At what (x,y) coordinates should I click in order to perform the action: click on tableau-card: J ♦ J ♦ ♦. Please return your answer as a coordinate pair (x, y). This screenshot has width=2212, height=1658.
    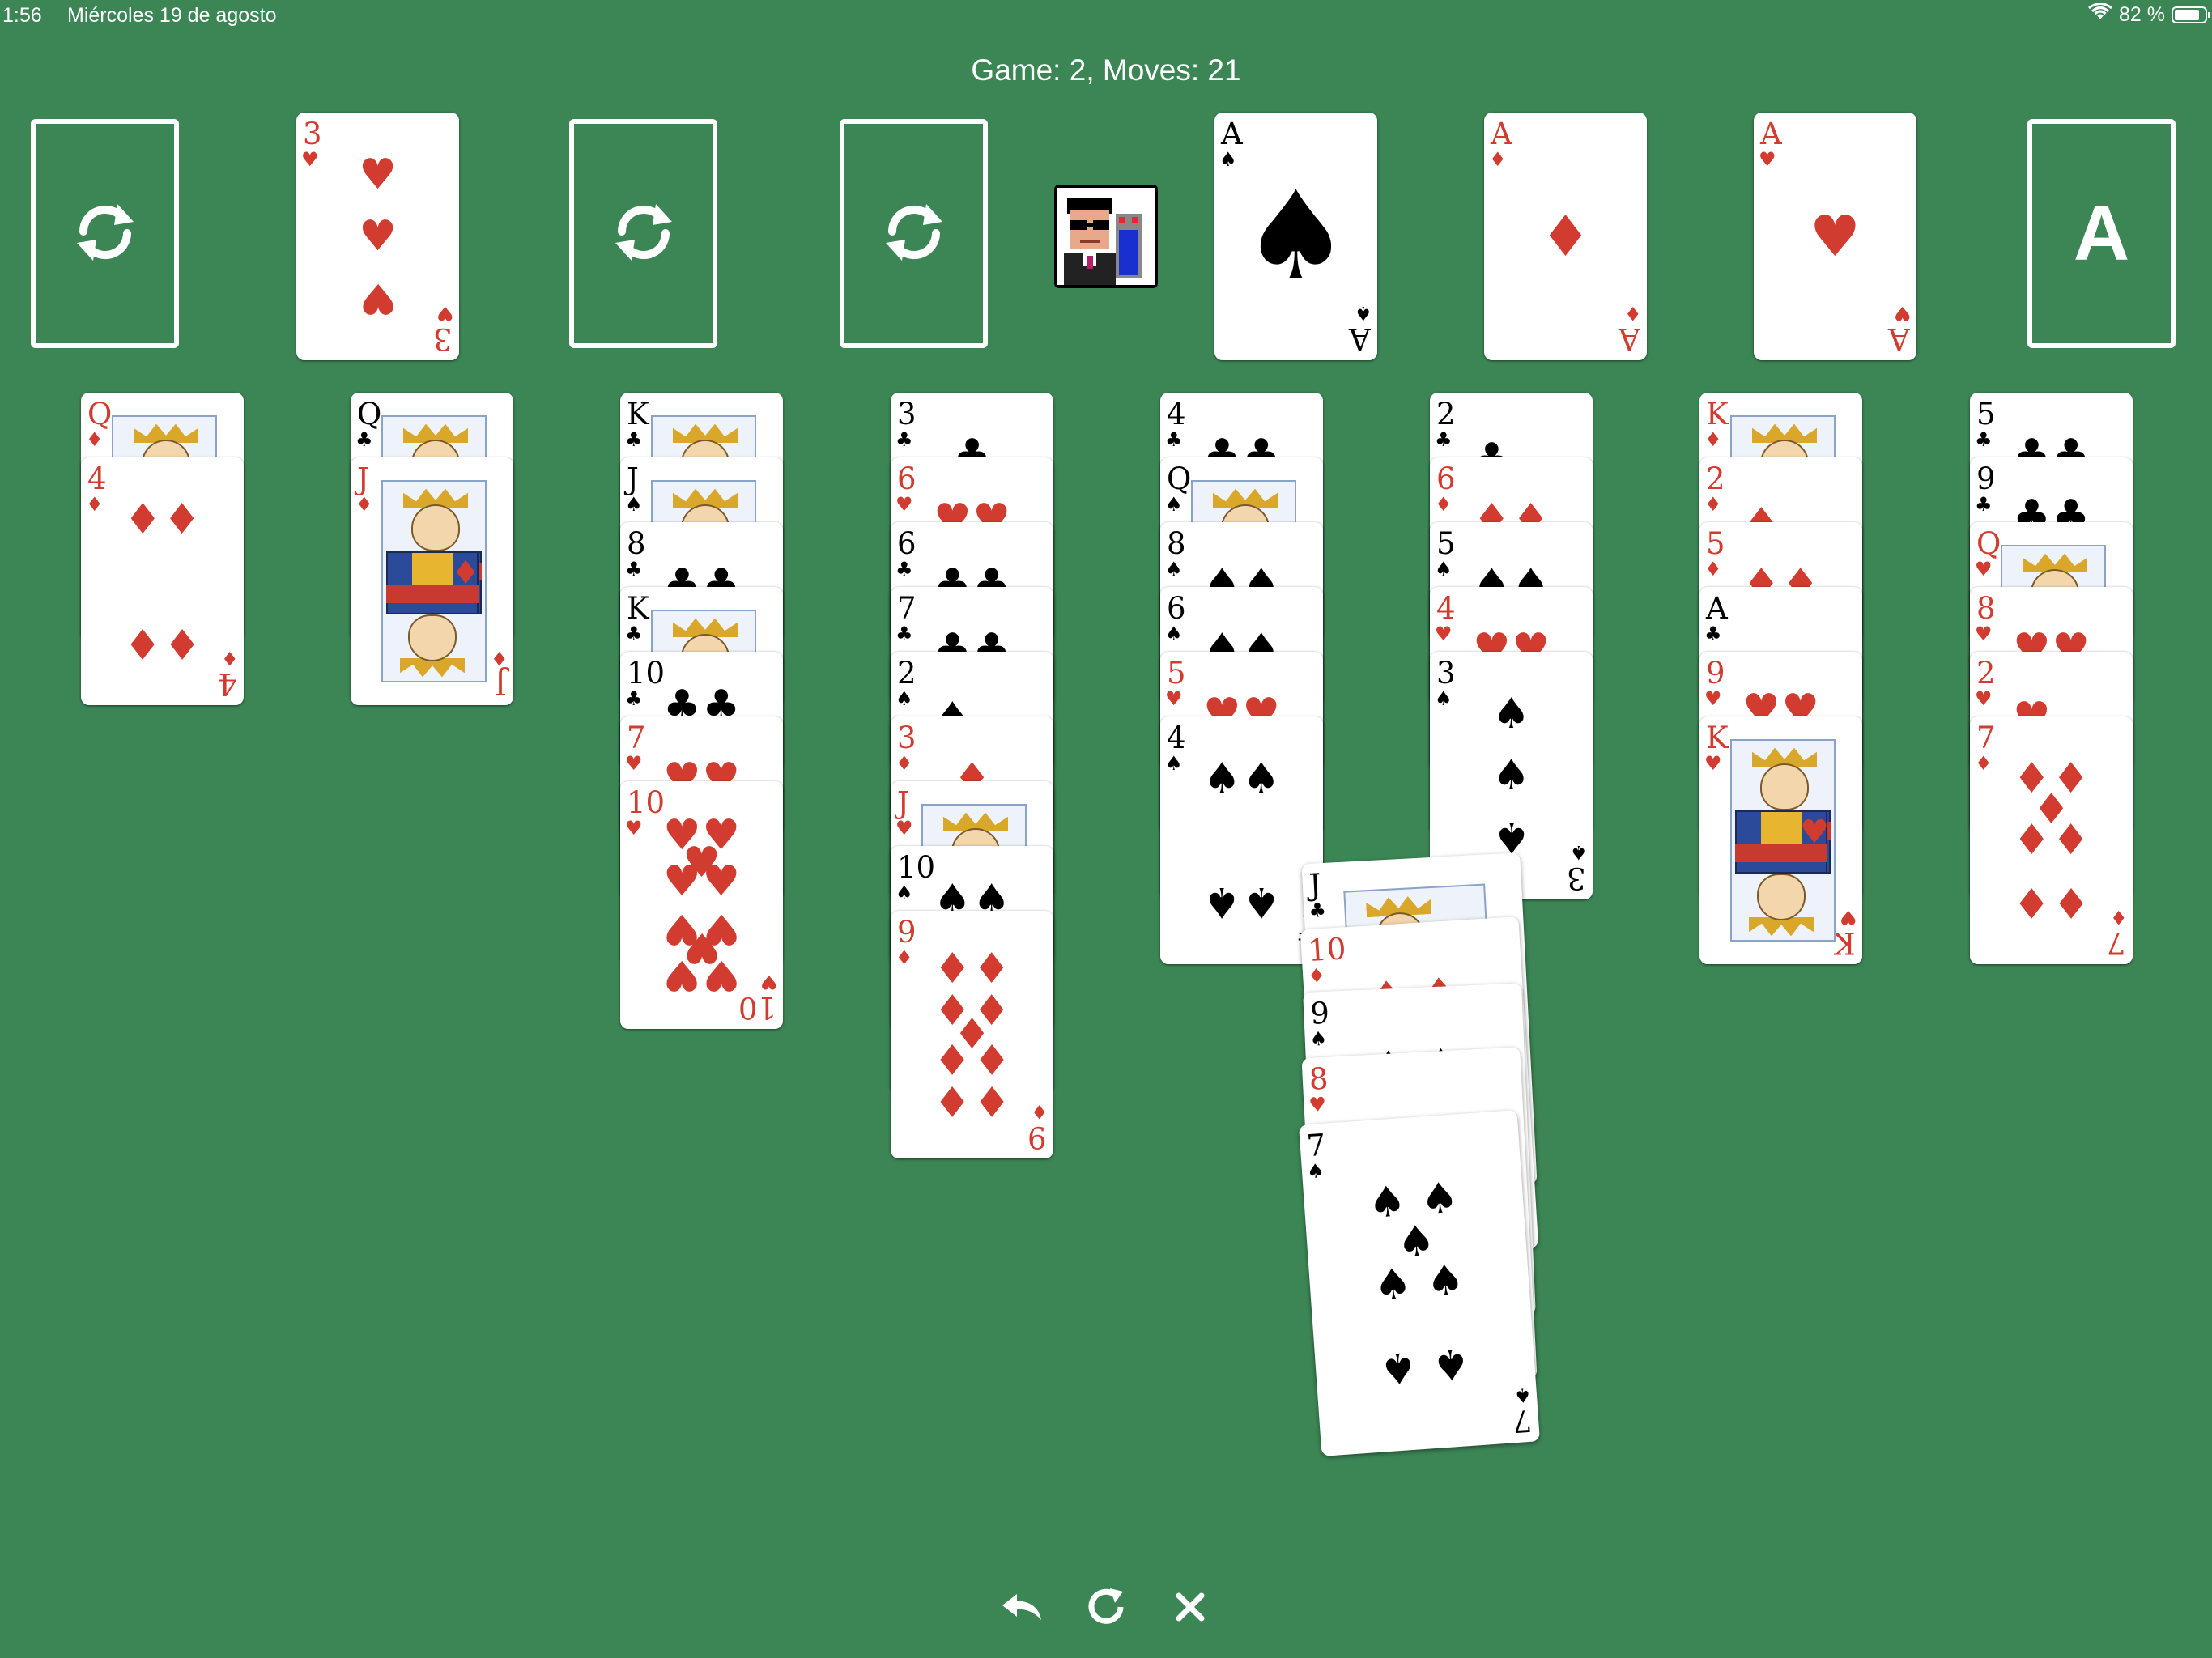
    Looking at the image, I should click on (432, 581).